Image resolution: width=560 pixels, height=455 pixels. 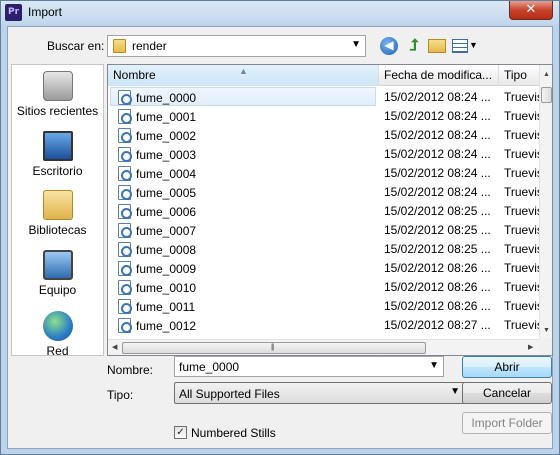 What do you see at coordinates (57, 154) in the screenshot?
I see `place-desktop: Escritorio` at bounding box center [57, 154].